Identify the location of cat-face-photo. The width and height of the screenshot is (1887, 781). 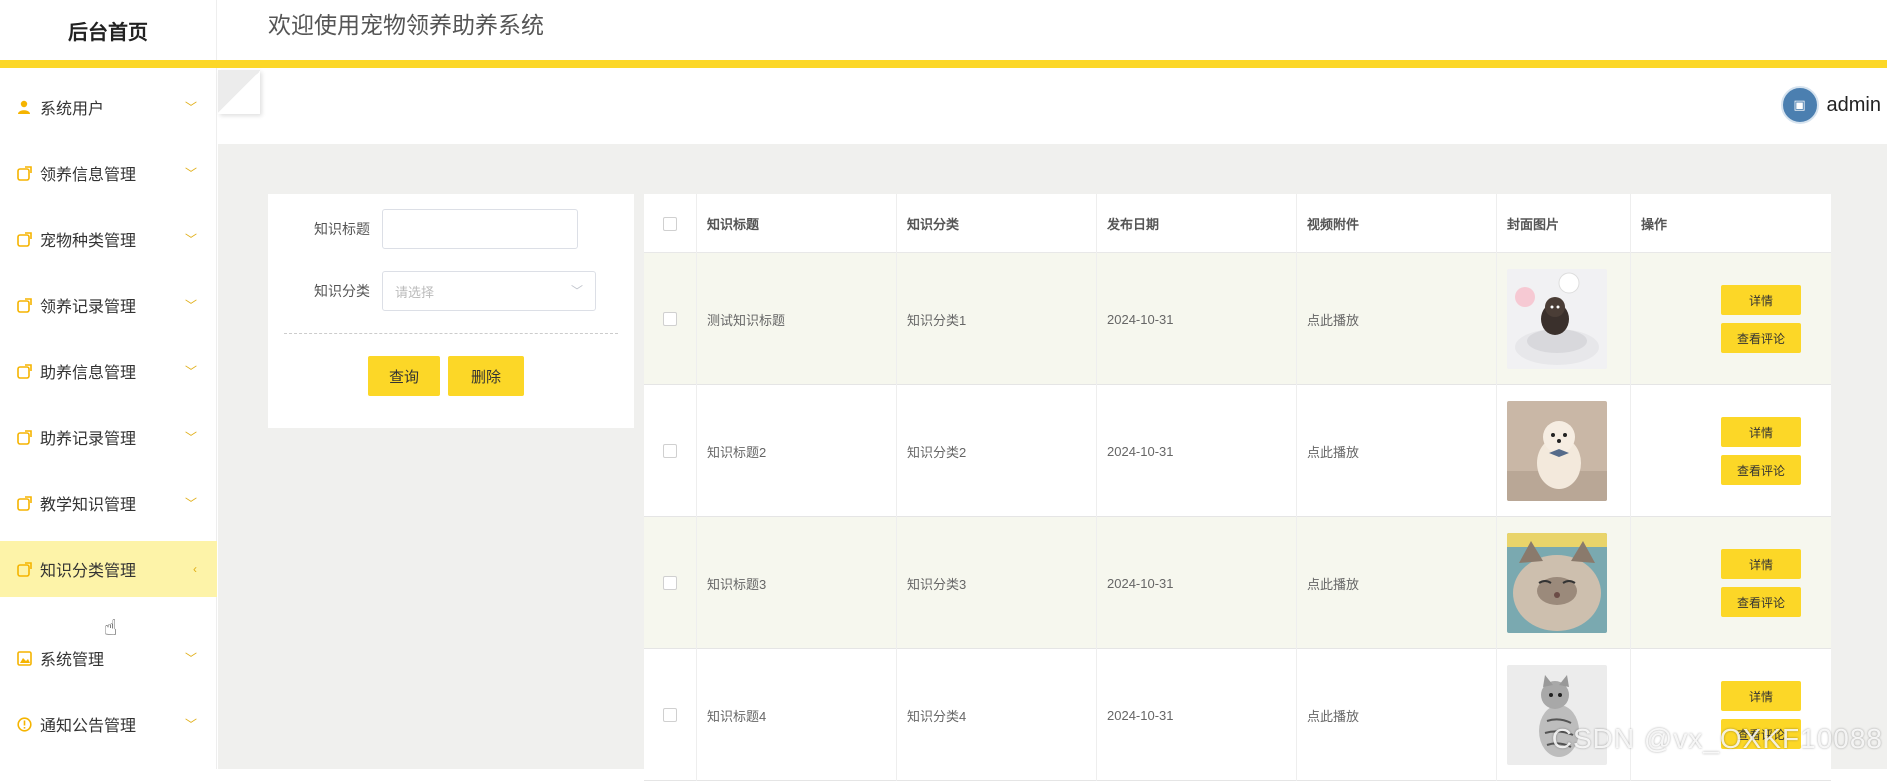
(1557, 583).